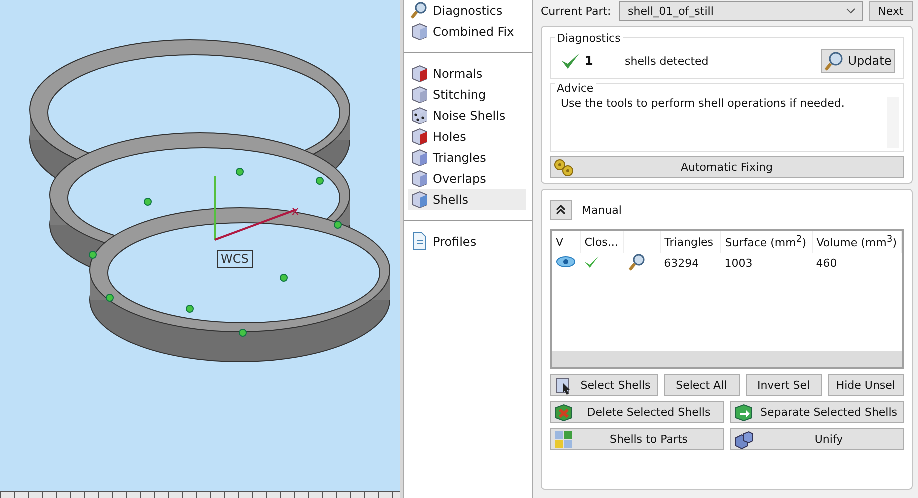 The image size is (918, 498). What do you see at coordinates (741, 11) in the screenshot?
I see `part-dropdown: shell_01_of_still` at bounding box center [741, 11].